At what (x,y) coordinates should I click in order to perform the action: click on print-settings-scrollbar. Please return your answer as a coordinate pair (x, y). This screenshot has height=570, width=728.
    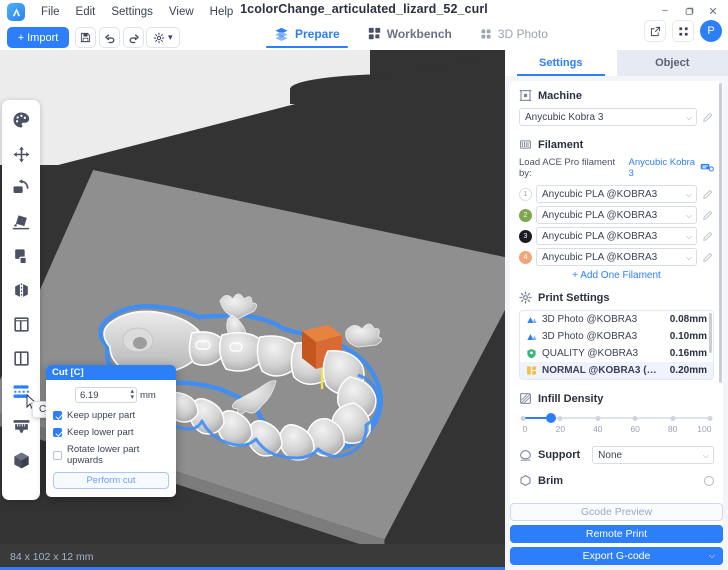
    Looking at the image, I should click on (710, 333).